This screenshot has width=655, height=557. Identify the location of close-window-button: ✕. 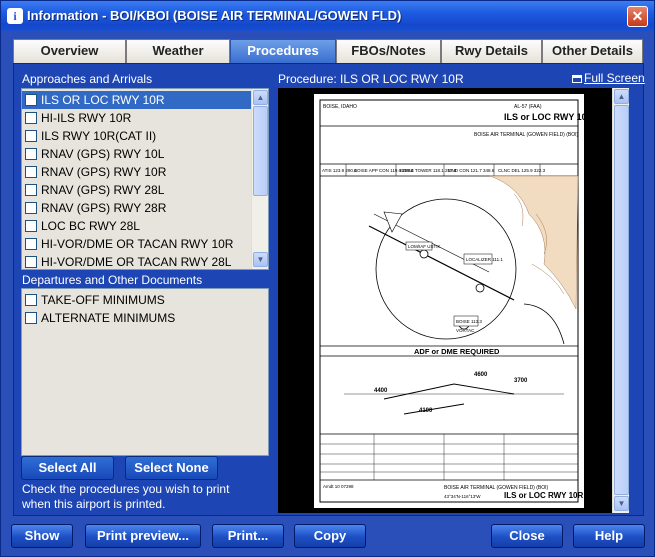
(637, 16).